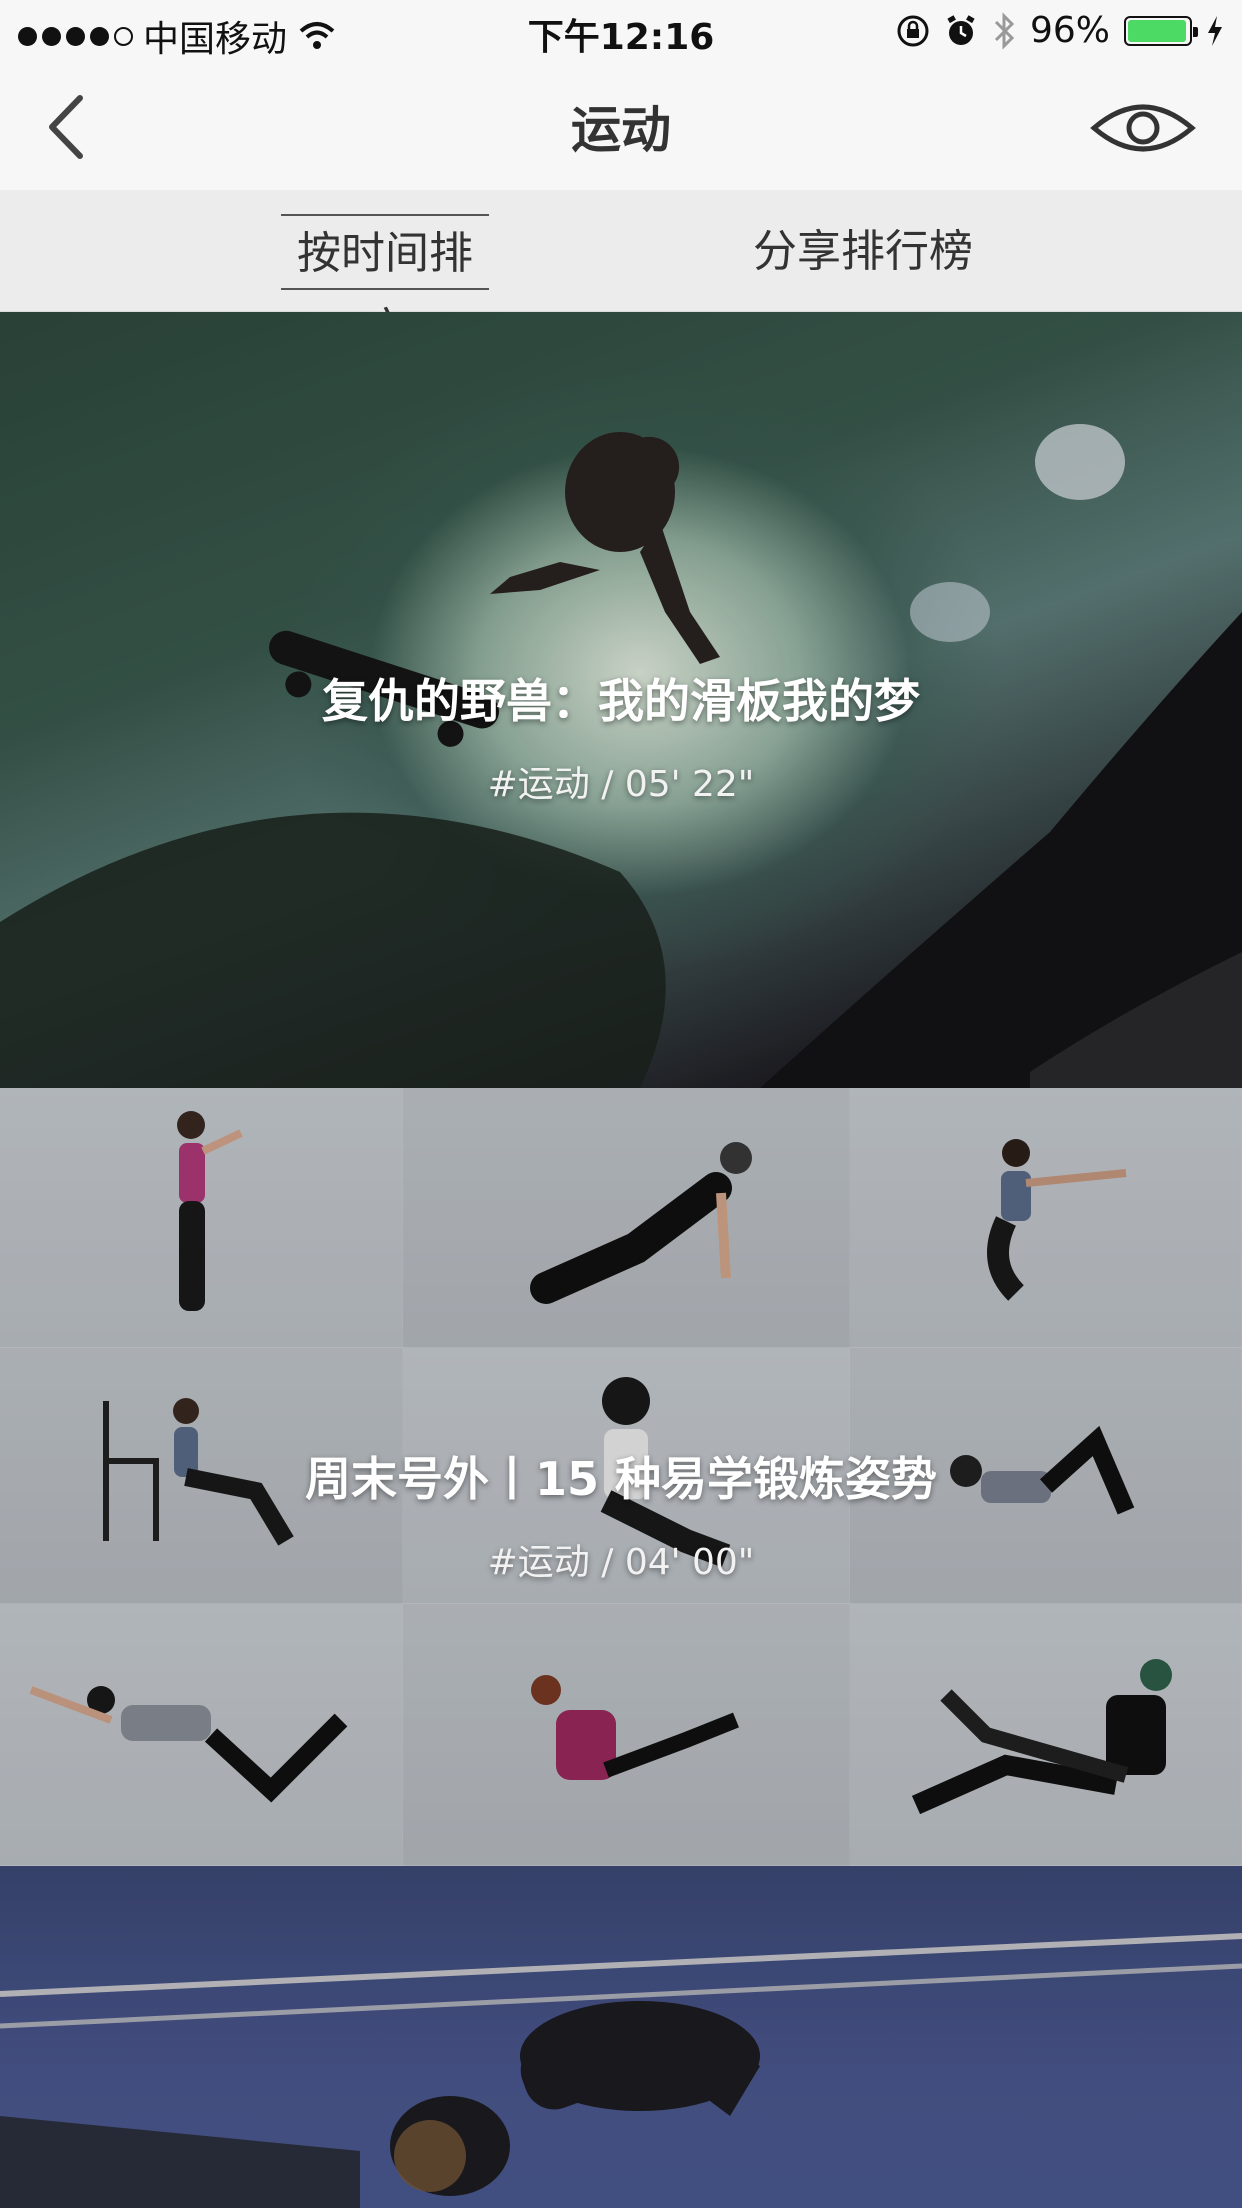  I want to click on card-title: 周末号外丨15 种易学锻炼姿势, so click(621, 1479).